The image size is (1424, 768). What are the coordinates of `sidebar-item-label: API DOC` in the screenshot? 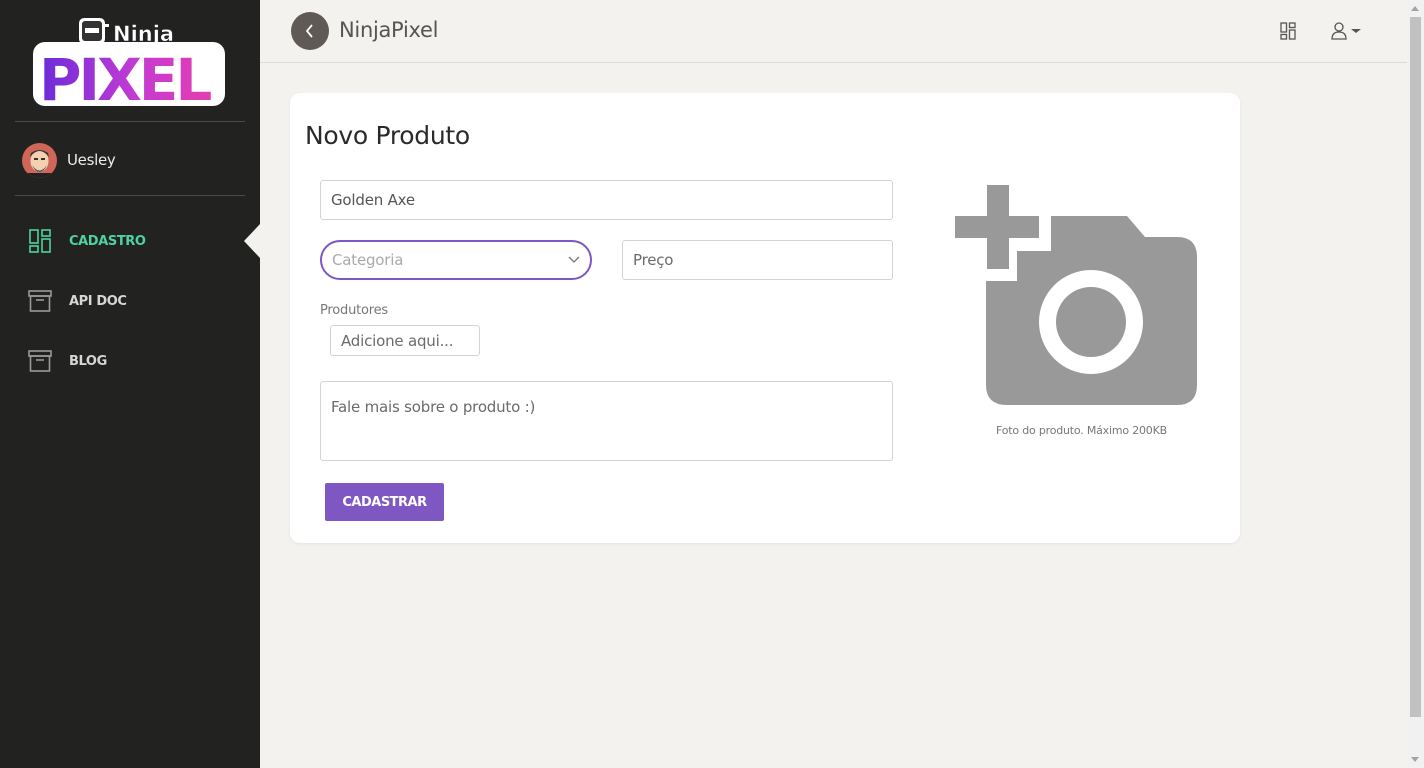 It's located at (98, 301).